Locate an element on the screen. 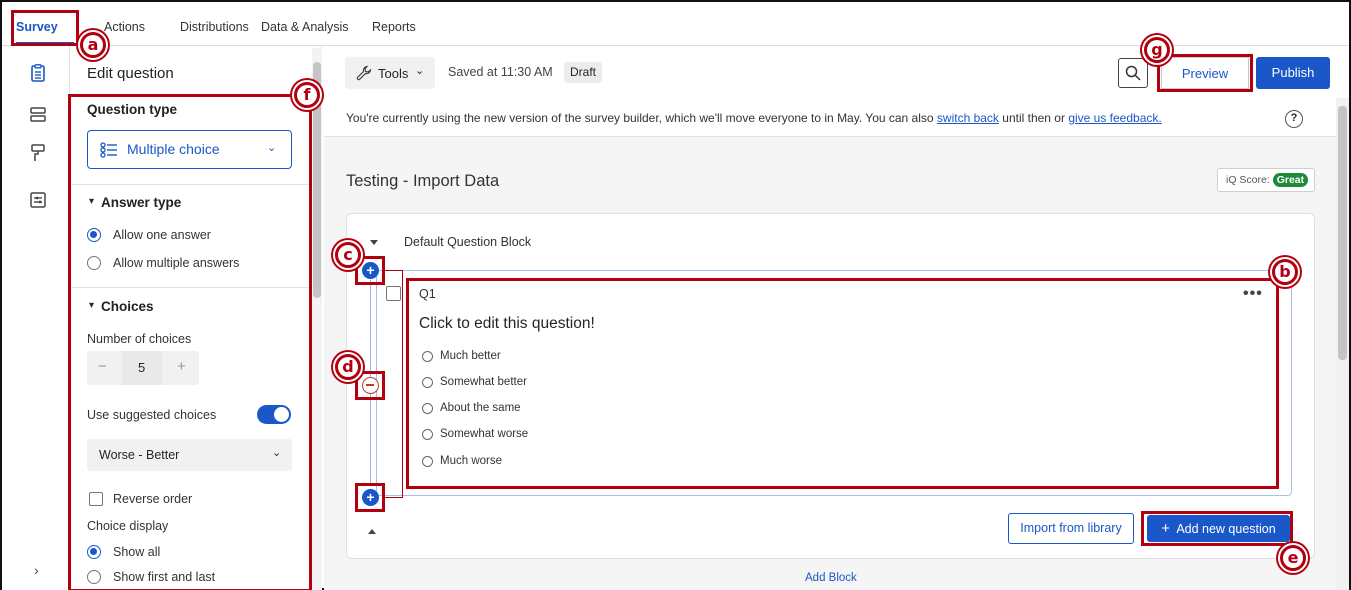 The height and width of the screenshot is (590, 1351). annotation-marker-g: g is located at coordinates (1157, 50).